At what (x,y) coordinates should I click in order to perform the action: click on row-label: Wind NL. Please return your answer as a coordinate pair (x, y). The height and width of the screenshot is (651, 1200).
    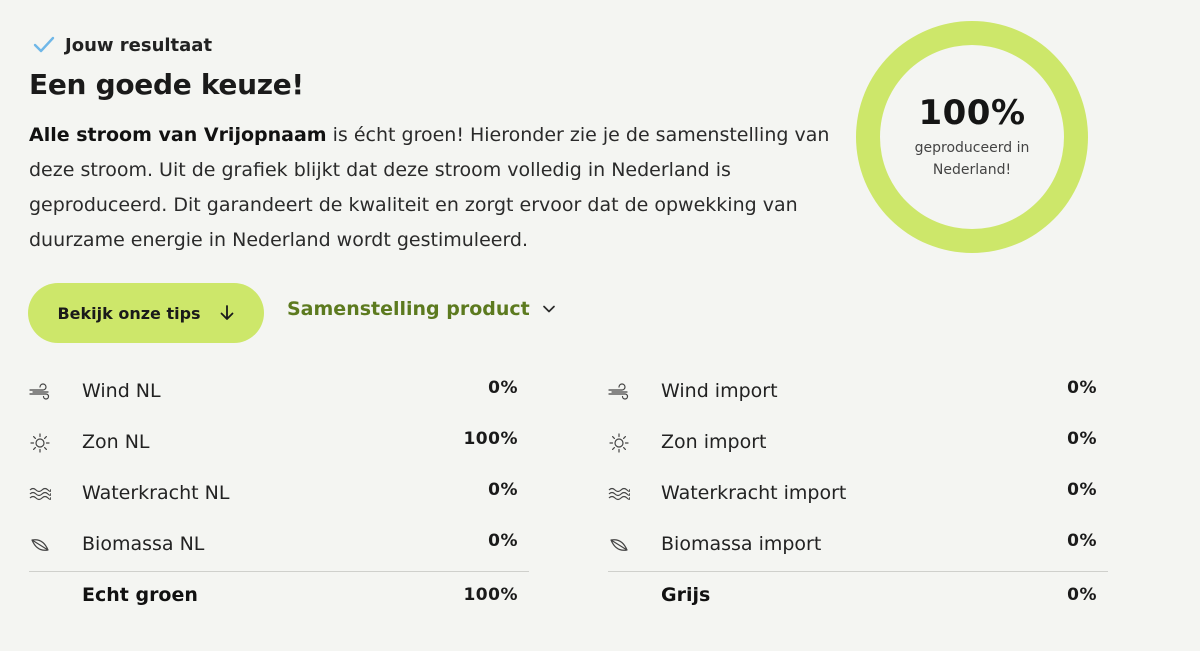
    Looking at the image, I should click on (121, 391).